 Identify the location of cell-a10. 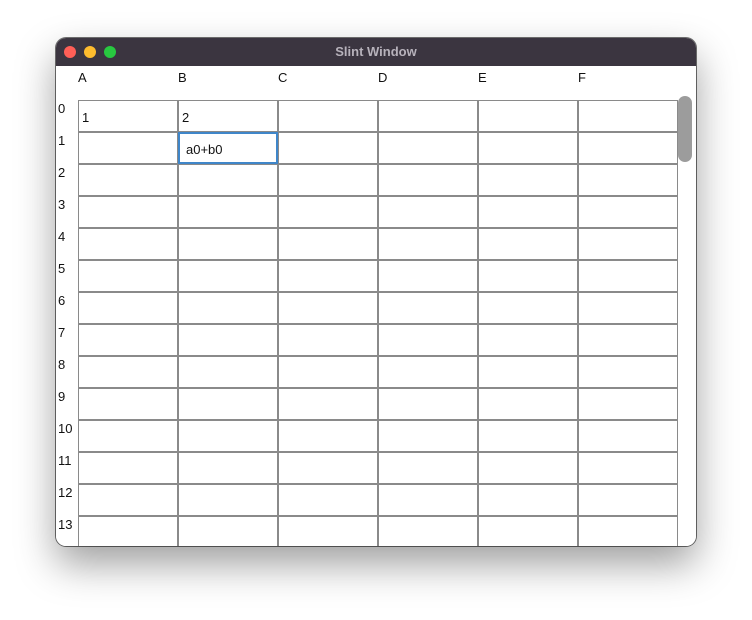
(128, 436).